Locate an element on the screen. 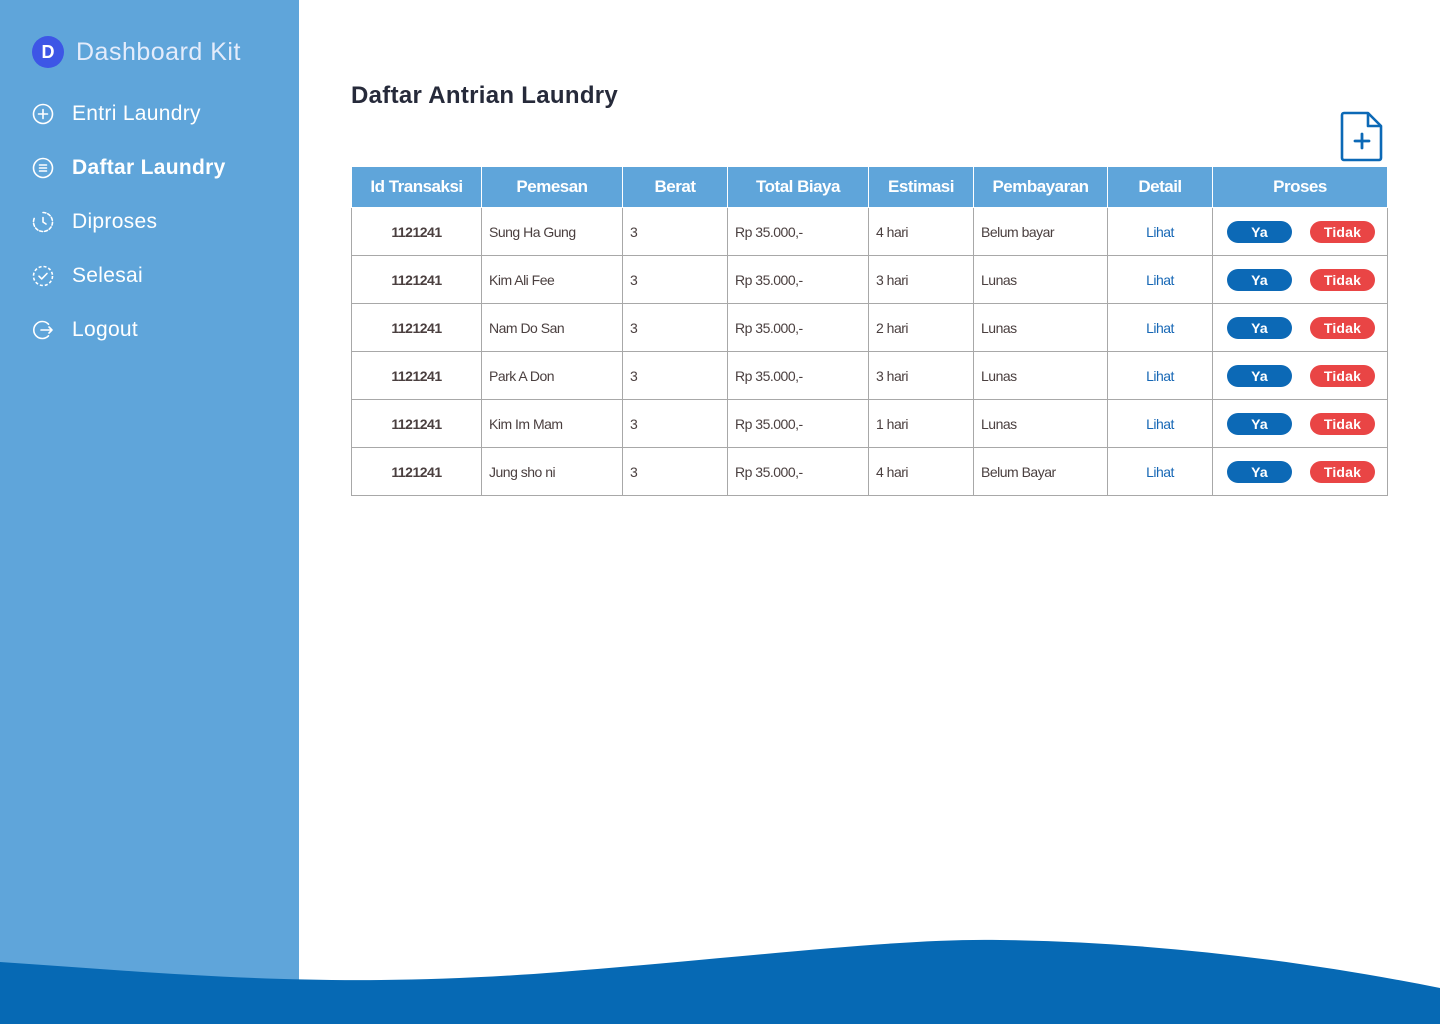  sidebar-item-entri-laundry: Entri Laundry is located at coordinates (116, 114).